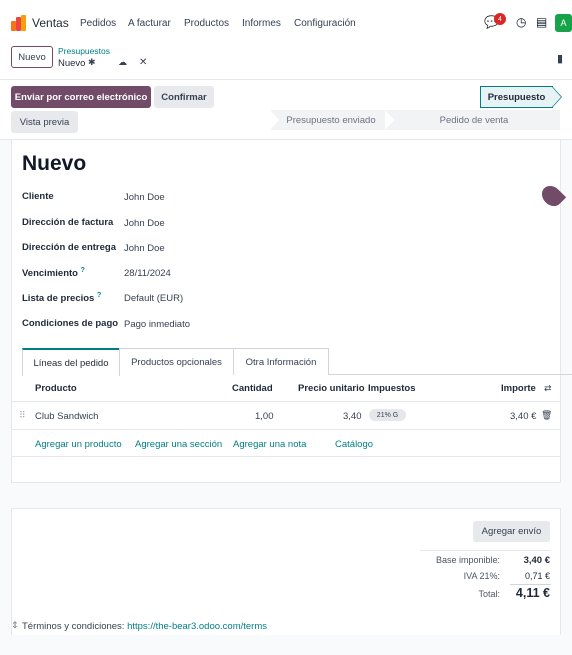 Image resolution: width=572 pixels, height=655 pixels. Describe the element at coordinates (153, 298) in the screenshot. I see `pricelist-field: Default (EUR)` at that location.